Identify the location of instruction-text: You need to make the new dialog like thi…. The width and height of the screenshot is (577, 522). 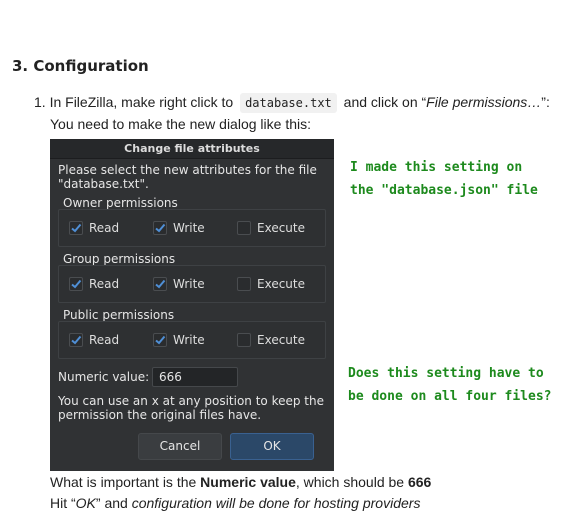
(180, 124).